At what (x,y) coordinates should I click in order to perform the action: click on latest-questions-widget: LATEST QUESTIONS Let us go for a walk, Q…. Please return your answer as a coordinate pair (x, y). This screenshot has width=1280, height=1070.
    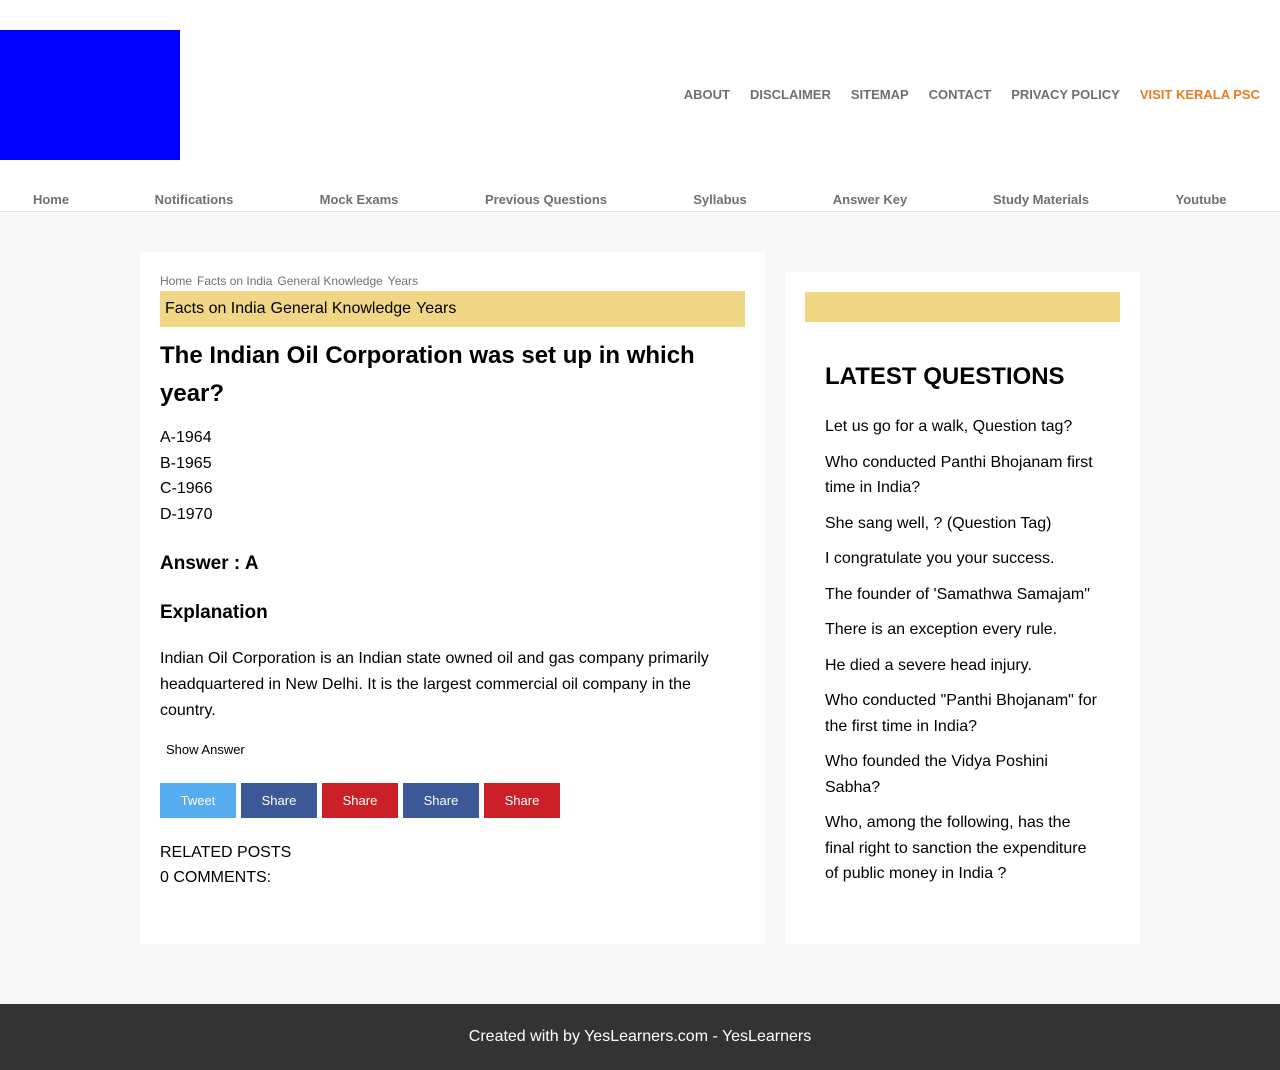
    Looking at the image, I should click on (962, 604).